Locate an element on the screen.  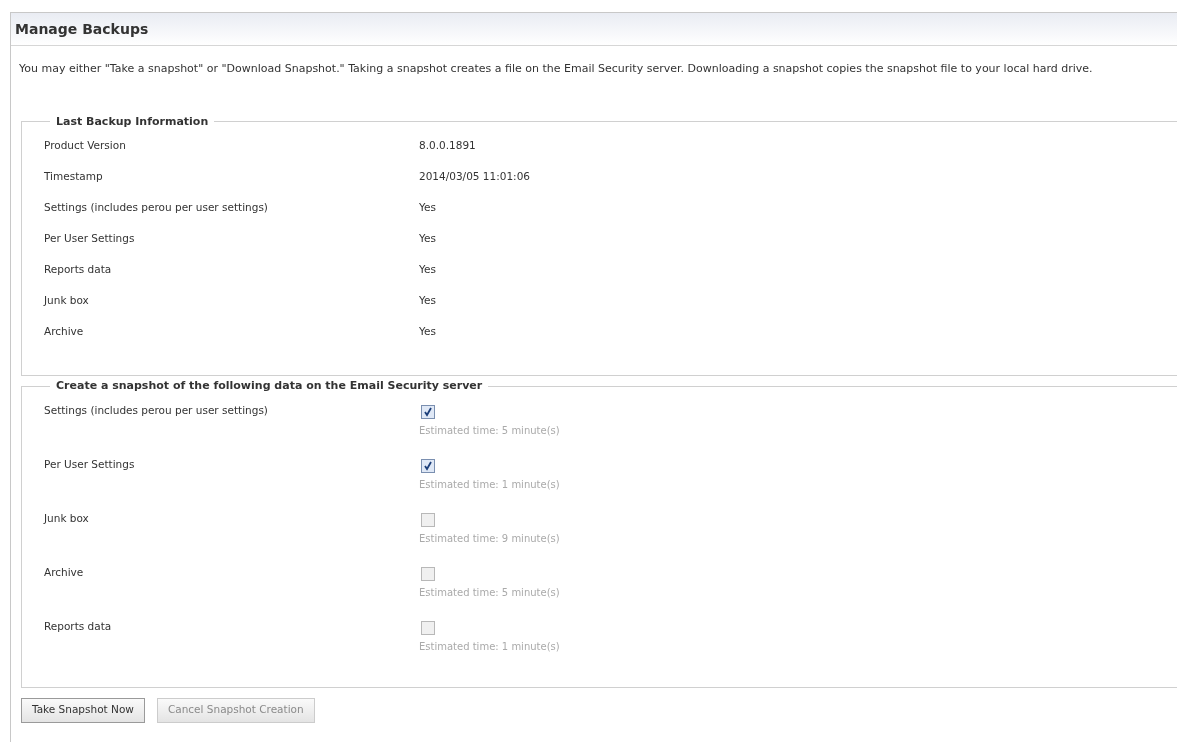
field-label: Per User Settings is located at coordinates (90, 238).